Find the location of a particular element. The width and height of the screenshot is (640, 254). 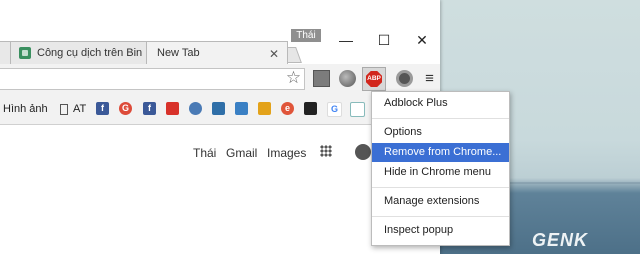

bookmark-label: AT is located at coordinates (80, 109).